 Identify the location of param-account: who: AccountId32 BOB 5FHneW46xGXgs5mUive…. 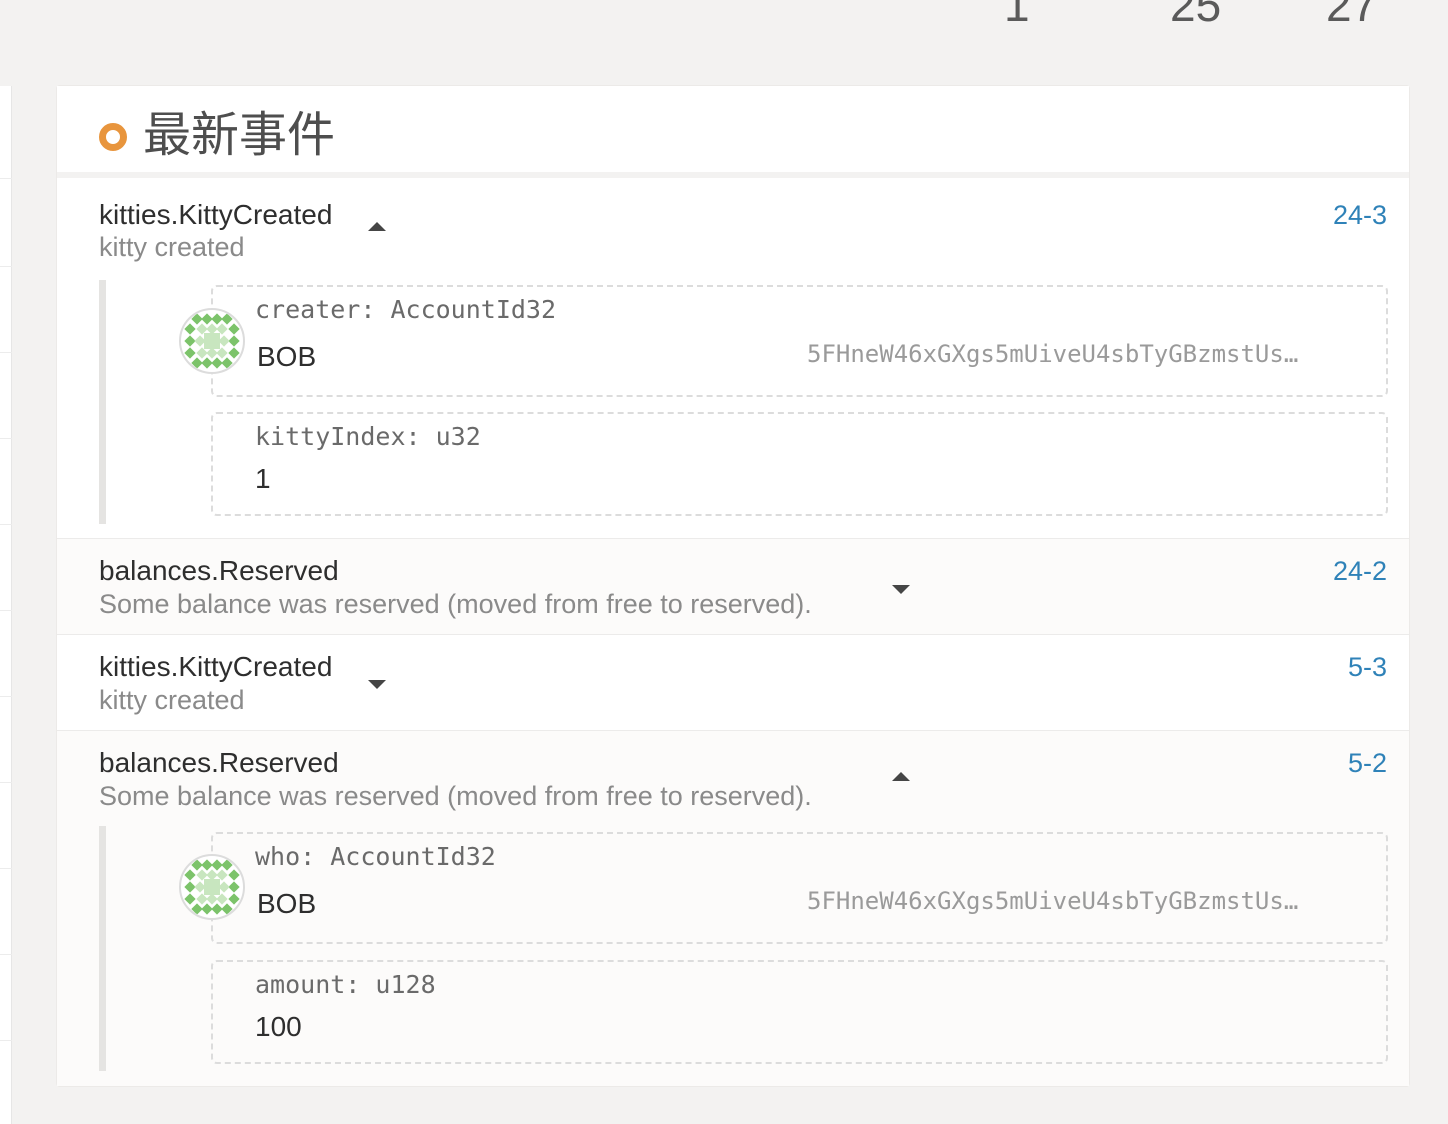
(799, 888).